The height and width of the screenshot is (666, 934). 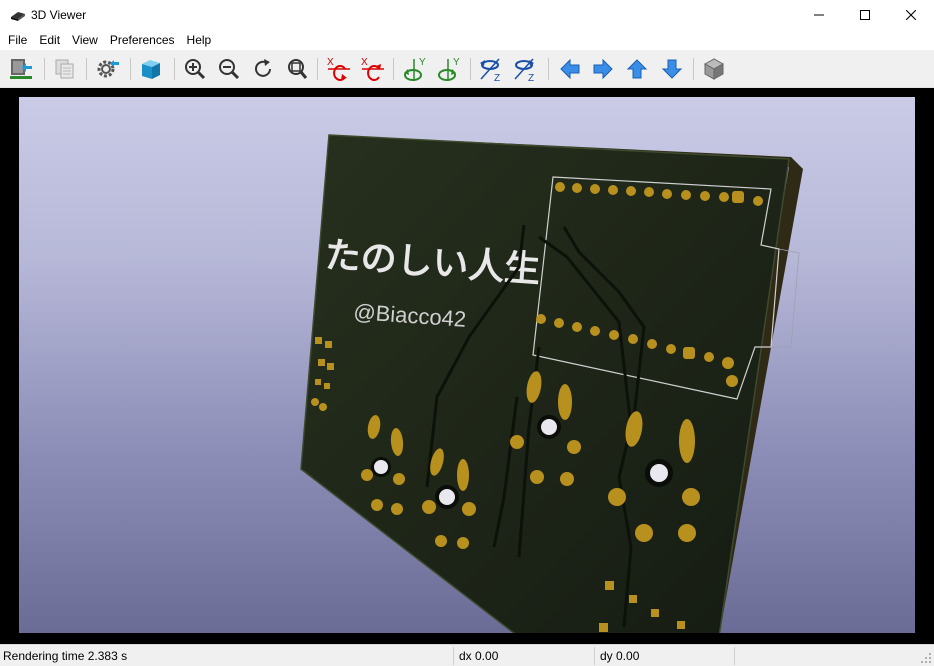 I want to click on copy-image-icon, so click(x=64, y=69).